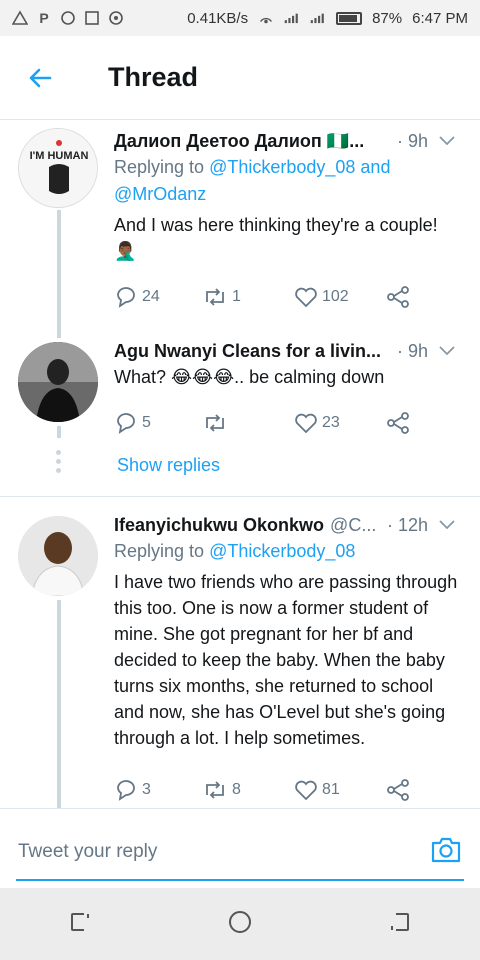 The image size is (480, 960). Describe the element at coordinates (387, 18) in the screenshot. I see `battery-percent: 87%` at that location.